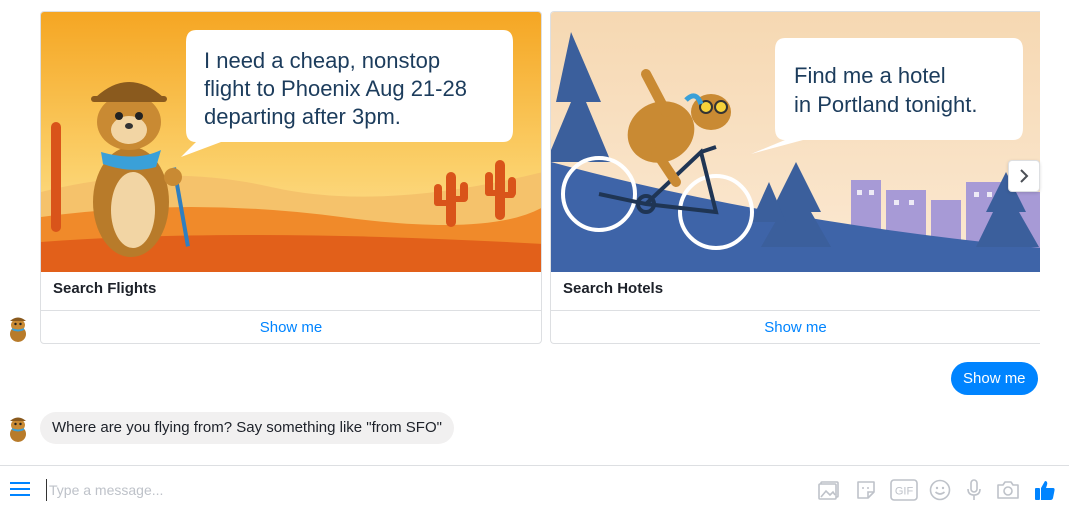  I want to click on emoji-icon, so click(940, 490).